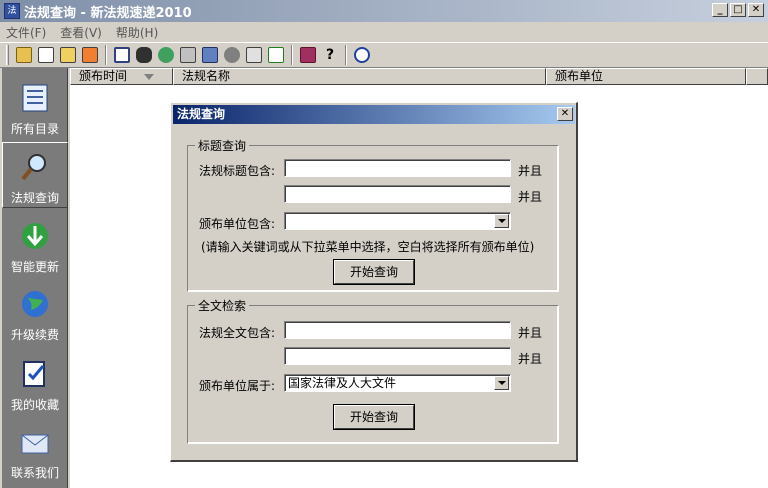  I want to click on open-folder-icon, so click(24, 55).